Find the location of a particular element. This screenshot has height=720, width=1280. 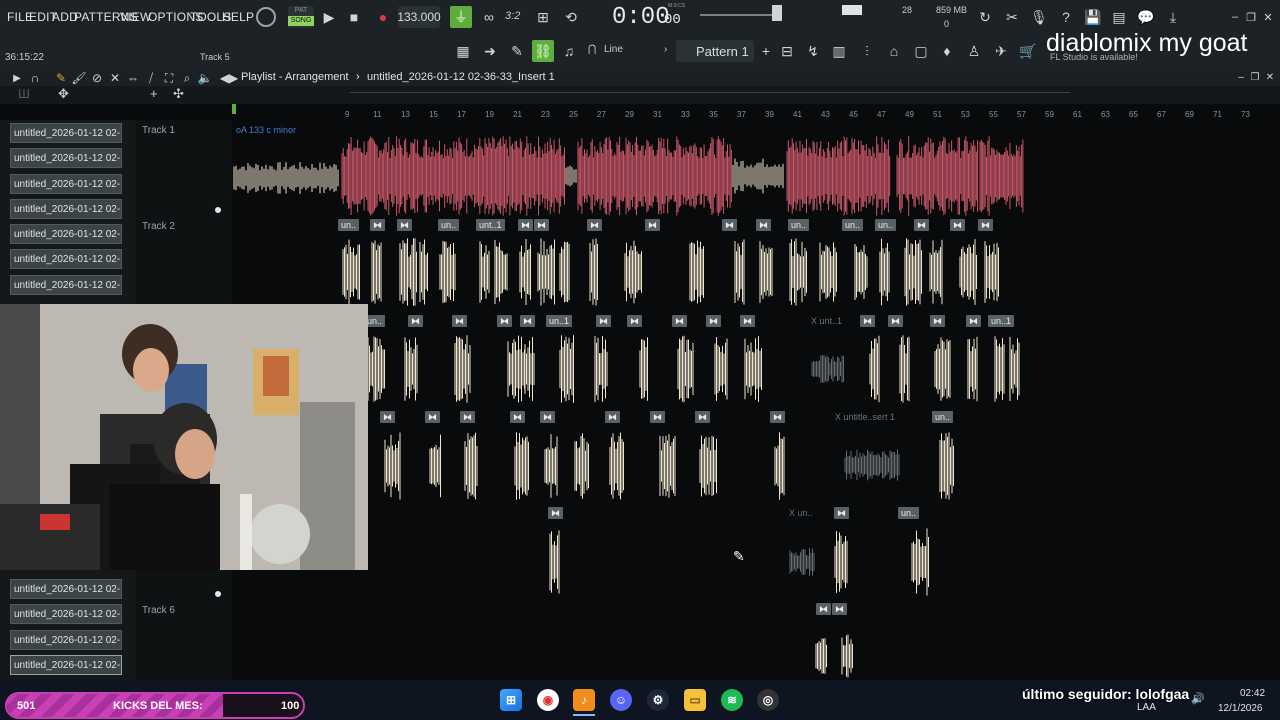

spotify-icon: ≋ is located at coordinates (732, 700).